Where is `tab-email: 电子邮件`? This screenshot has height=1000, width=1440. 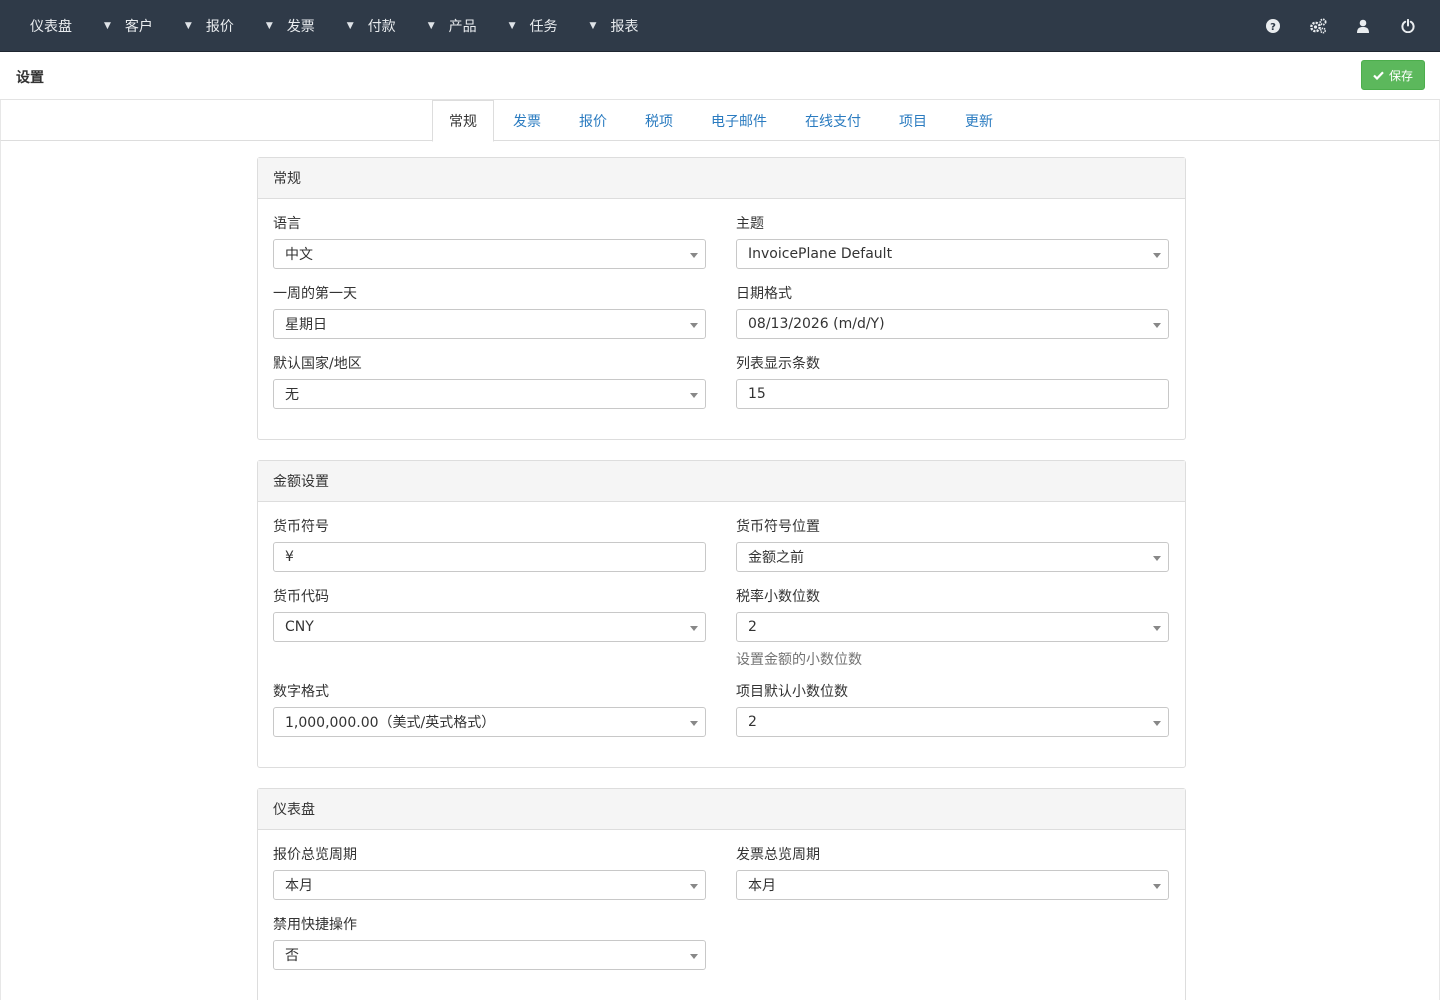
tab-email: 电子邮件 is located at coordinates (739, 120).